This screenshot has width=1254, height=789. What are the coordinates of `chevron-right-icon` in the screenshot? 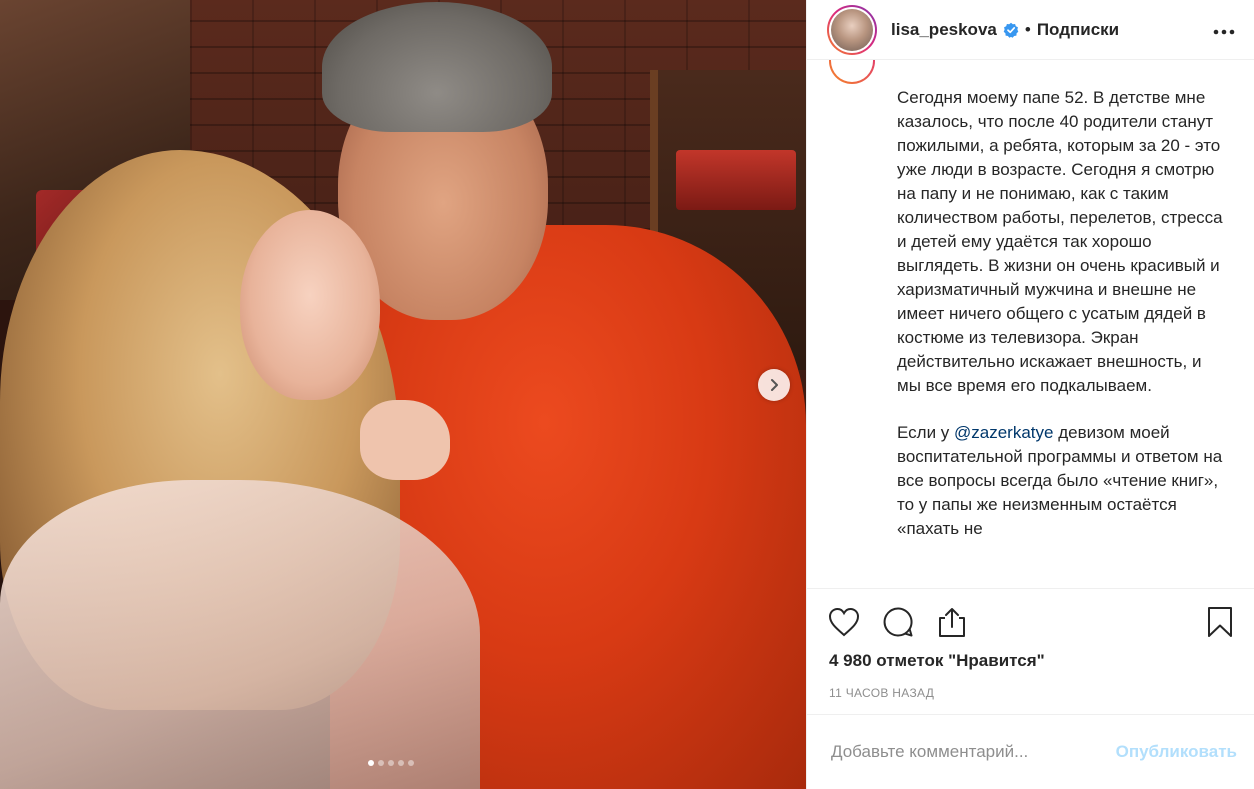 It's located at (774, 385).